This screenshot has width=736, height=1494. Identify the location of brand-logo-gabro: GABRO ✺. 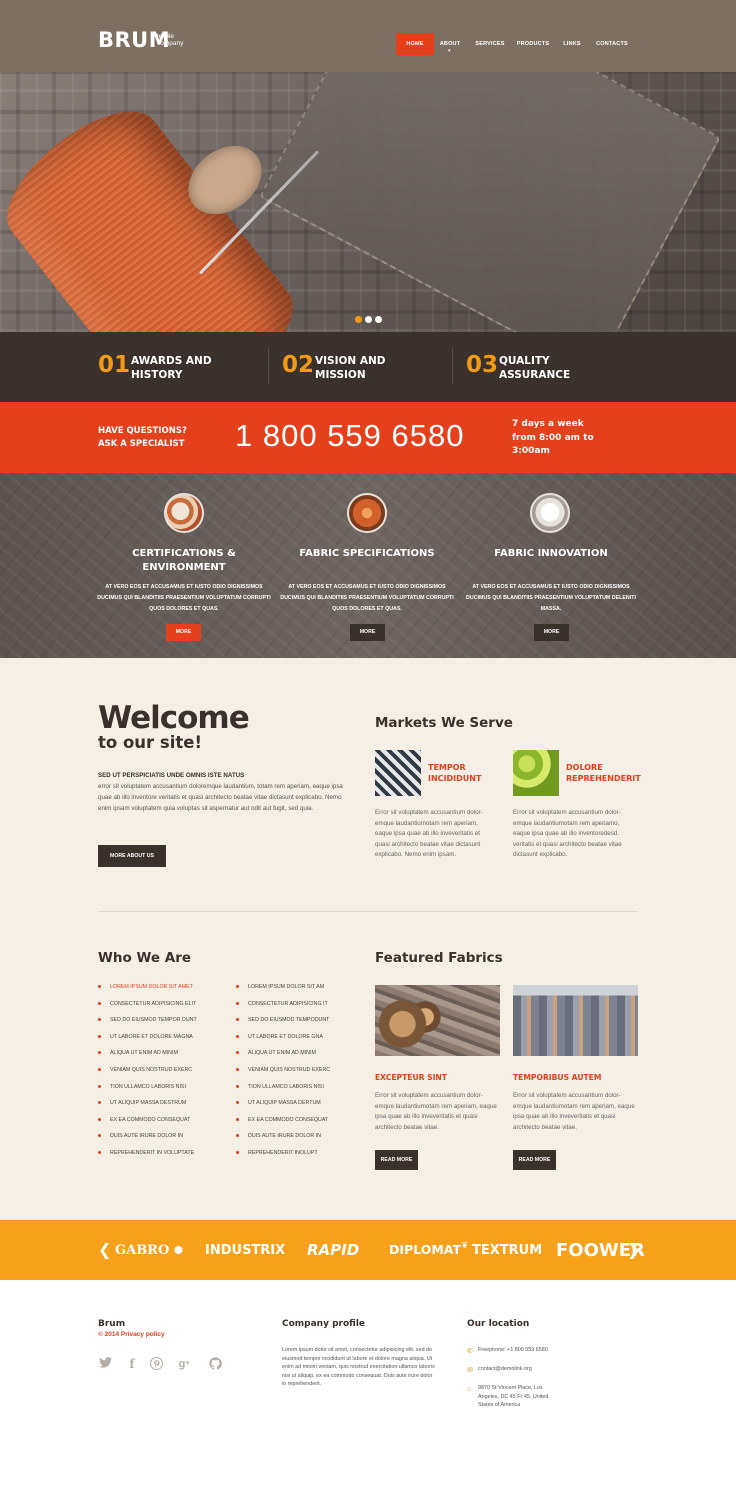
(149, 1250).